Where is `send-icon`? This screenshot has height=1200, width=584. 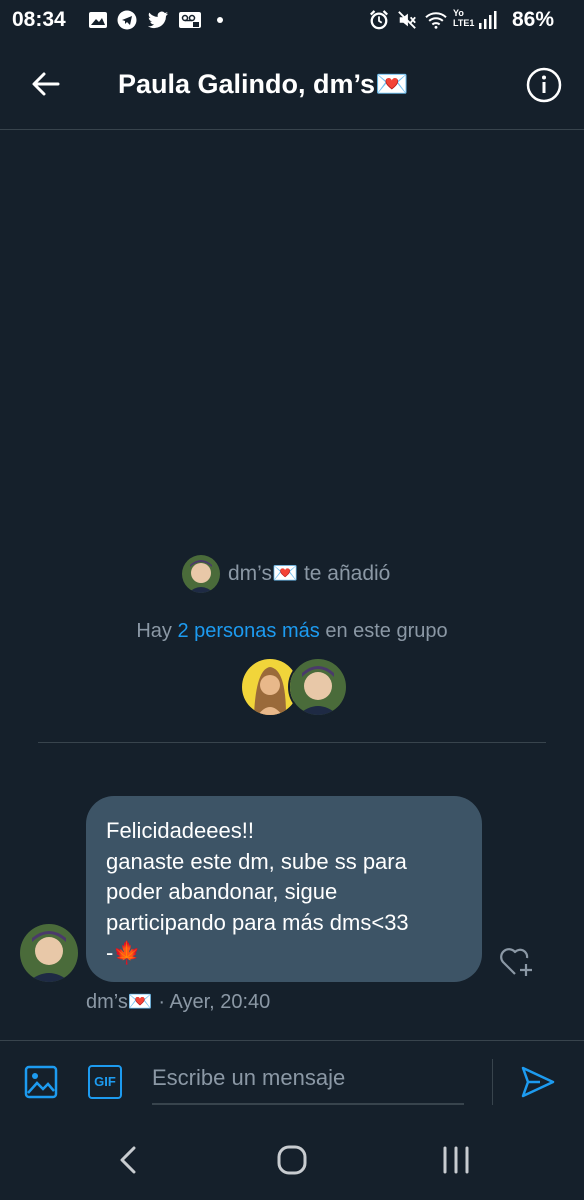 send-icon is located at coordinates (538, 1082).